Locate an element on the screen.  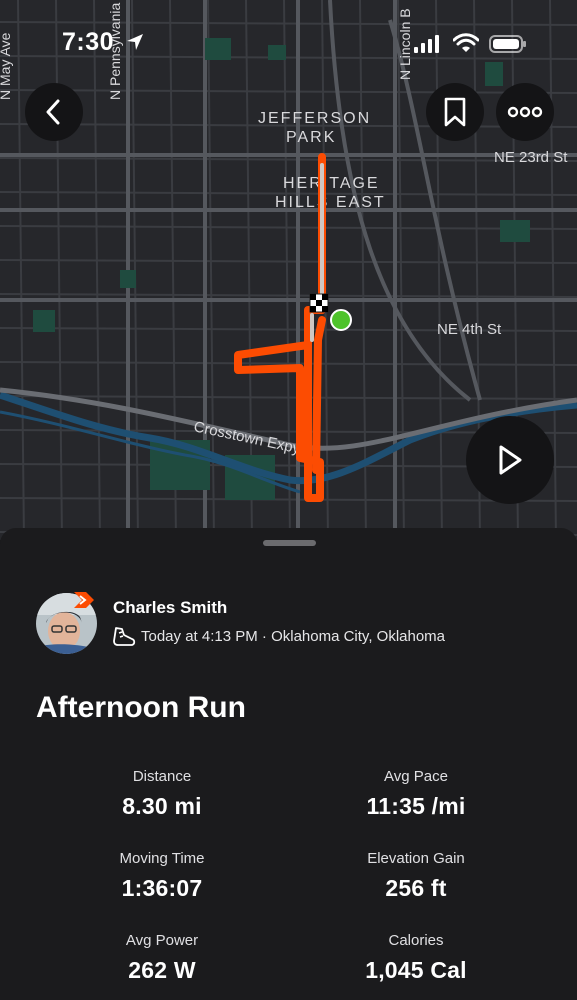
stat-avg-power: Avg Power 262 W is located at coordinates (162, 958).